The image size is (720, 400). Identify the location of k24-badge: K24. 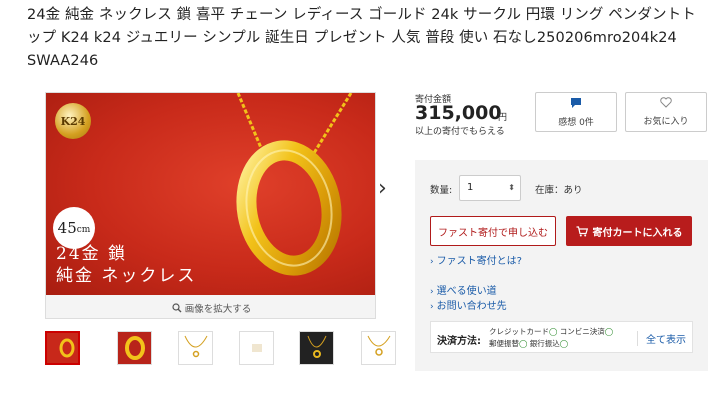
(73, 121).